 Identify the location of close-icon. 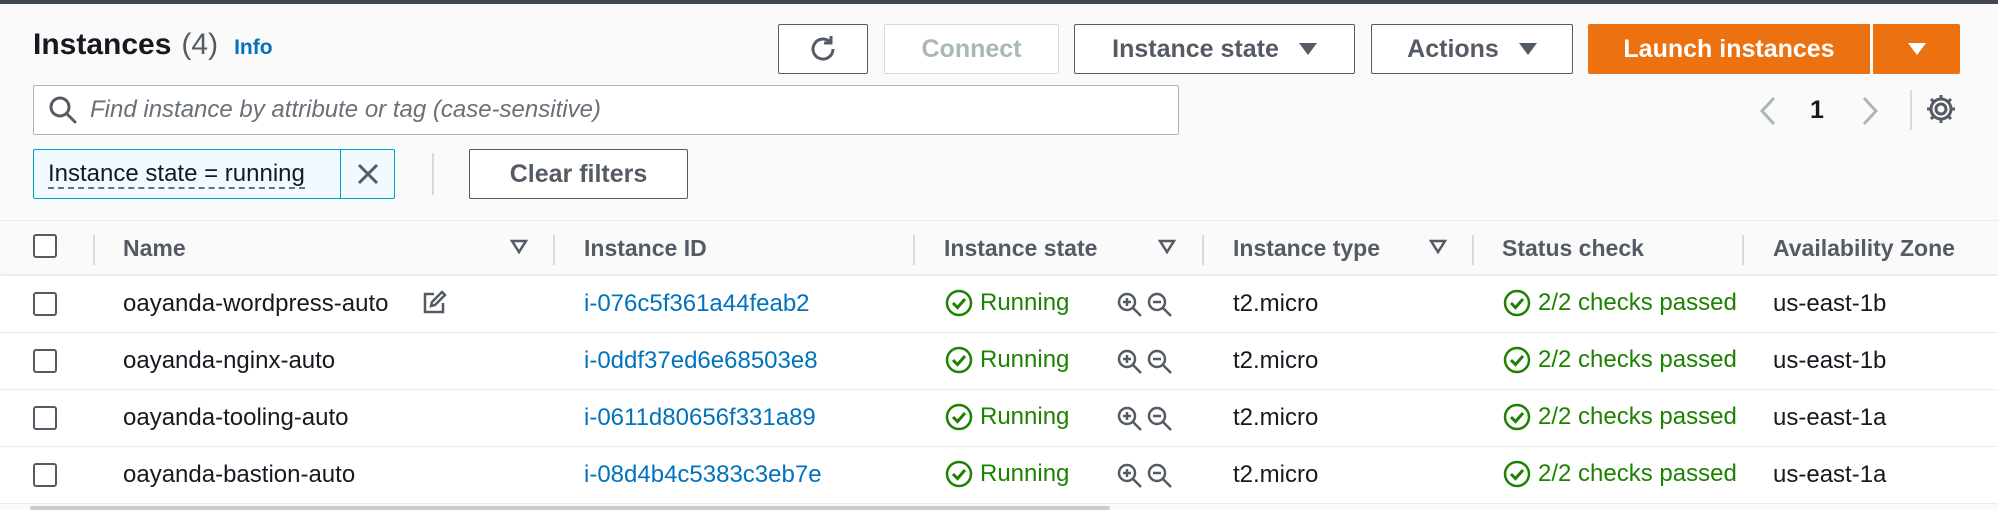
(367, 174).